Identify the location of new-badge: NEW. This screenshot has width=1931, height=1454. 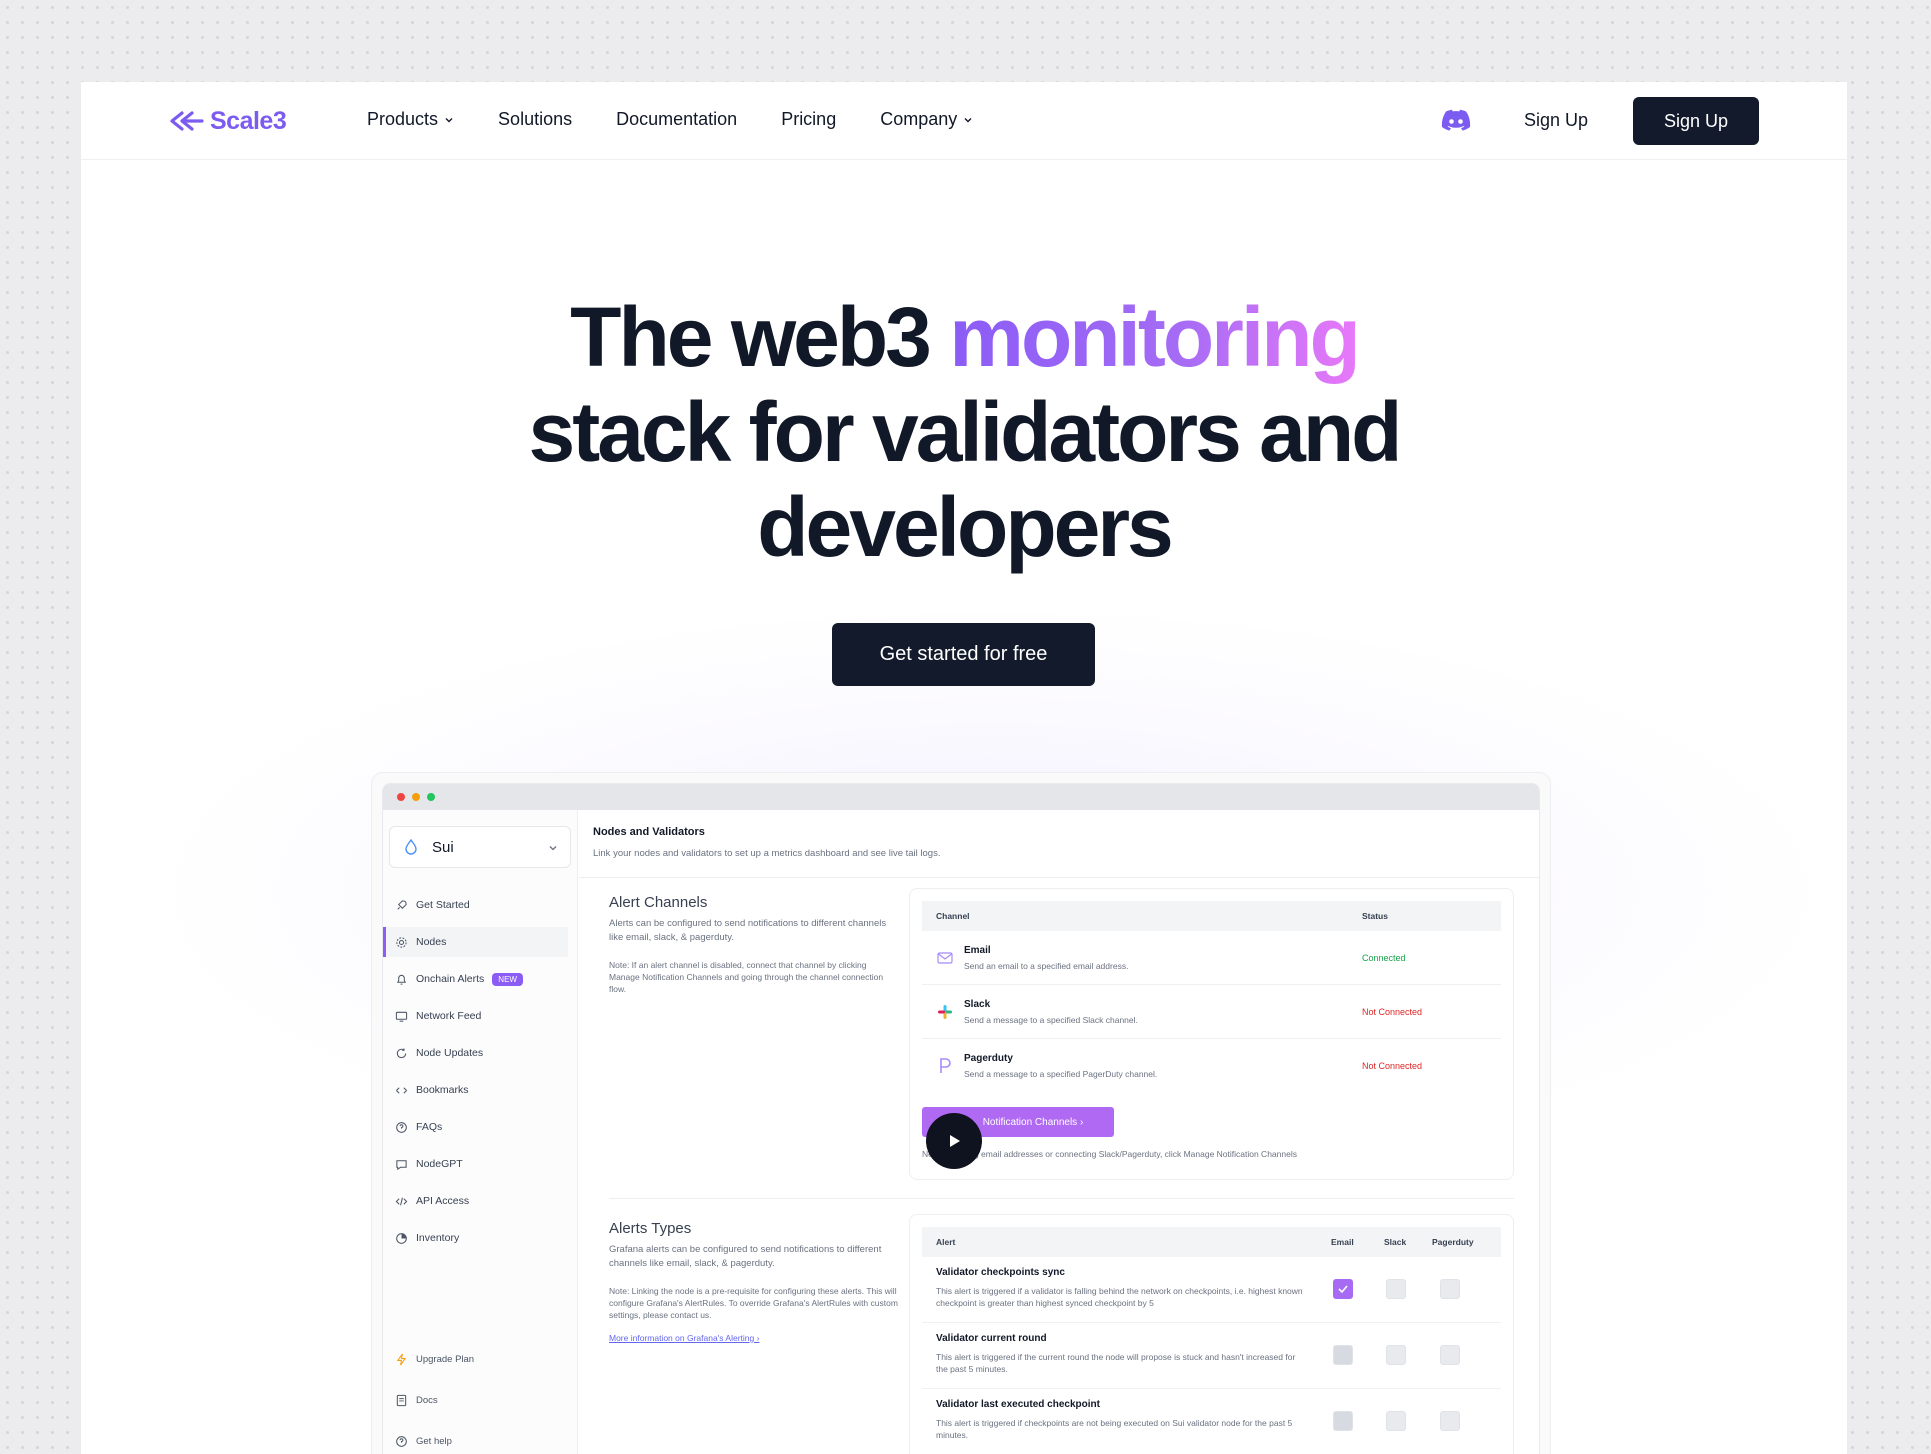
(507, 979).